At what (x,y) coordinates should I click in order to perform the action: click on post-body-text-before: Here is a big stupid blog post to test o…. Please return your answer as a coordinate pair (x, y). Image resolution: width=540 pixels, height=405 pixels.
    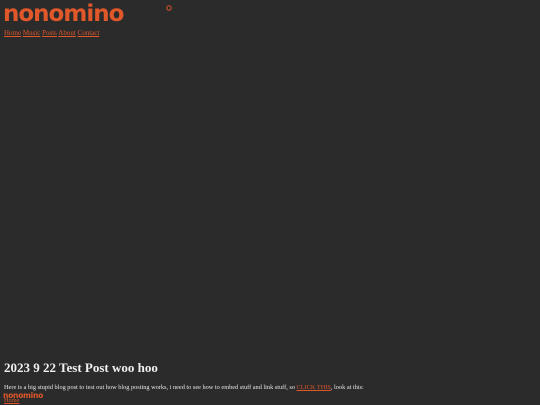
    Looking at the image, I should click on (150, 387).